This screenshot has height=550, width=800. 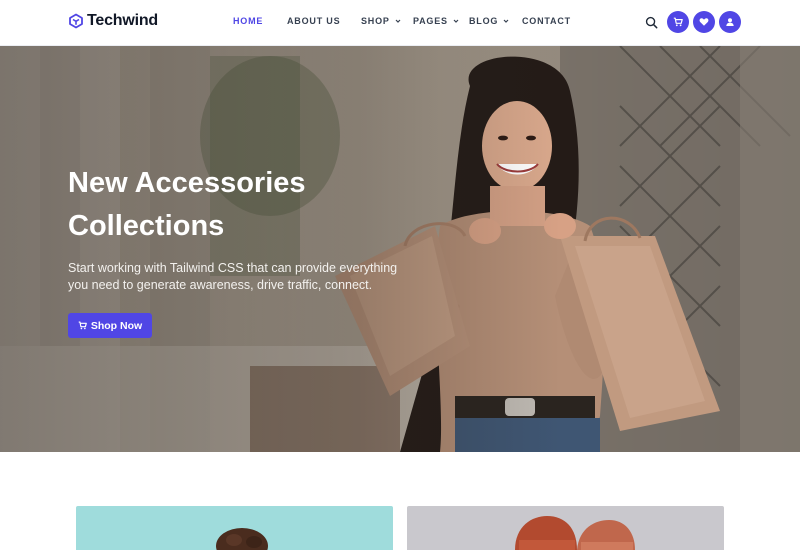 I want to click on nav-item-label: HOME, so click(x=248, y=21).